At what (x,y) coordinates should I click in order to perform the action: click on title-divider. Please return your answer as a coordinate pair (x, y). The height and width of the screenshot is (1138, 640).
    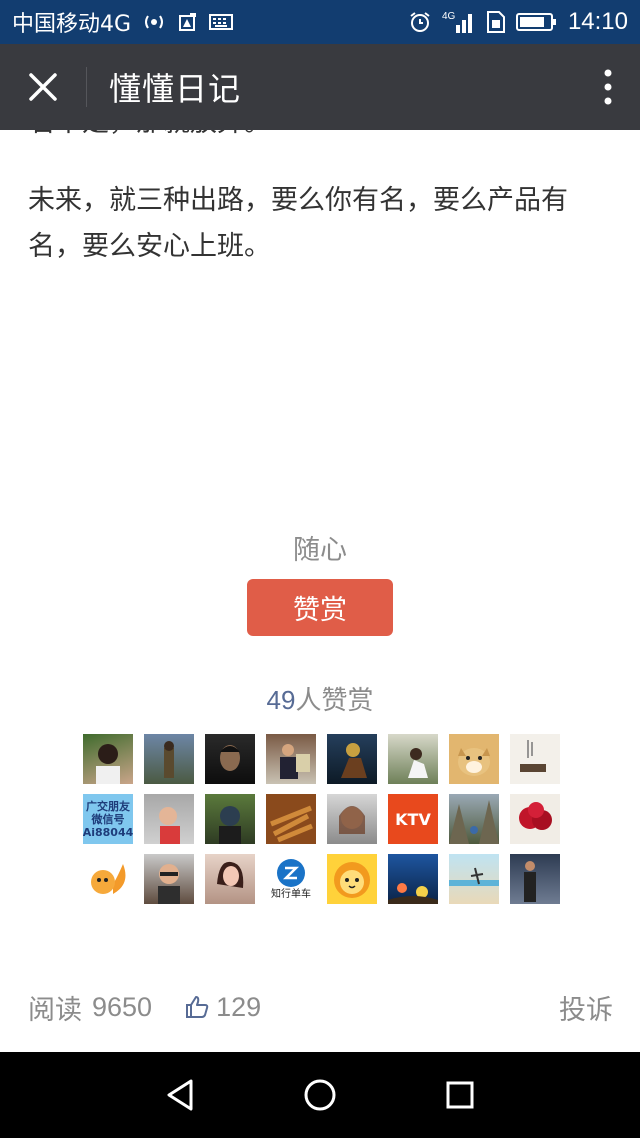
    Looking at the image, I should click on (86, 87).